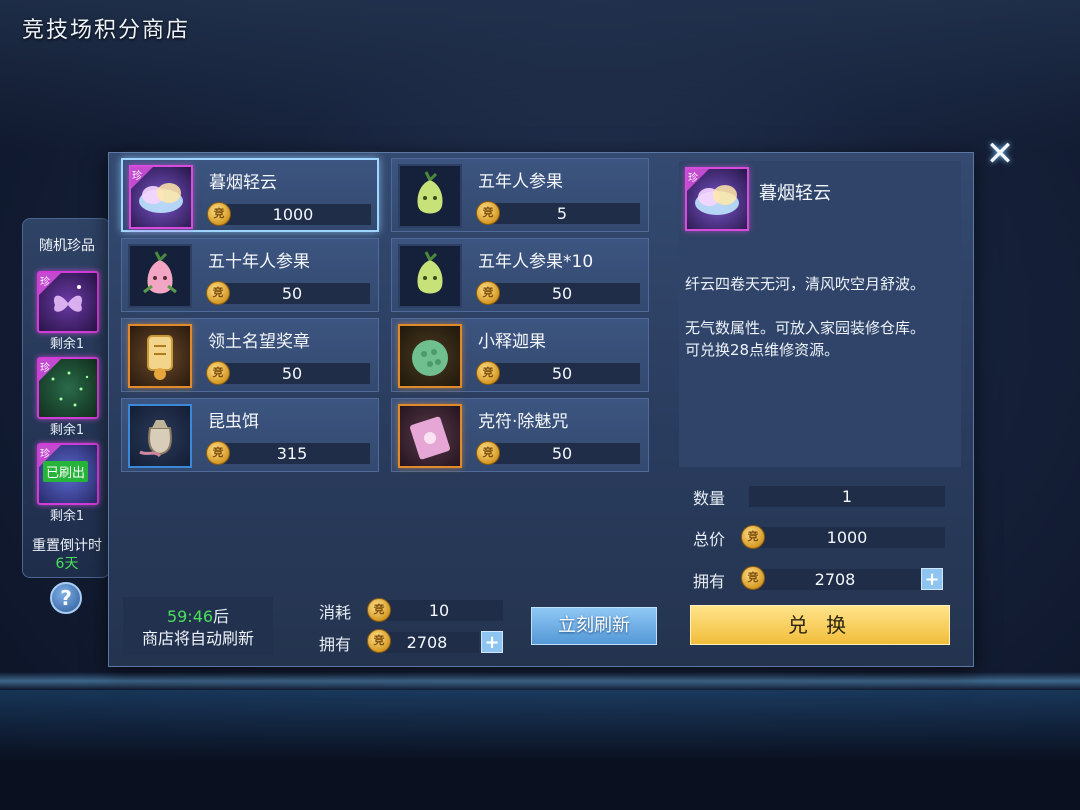 The width and height of the screenshot is (1080, 810). I want to click on ginseng-fruit-pink-icon, so click(160, 272).